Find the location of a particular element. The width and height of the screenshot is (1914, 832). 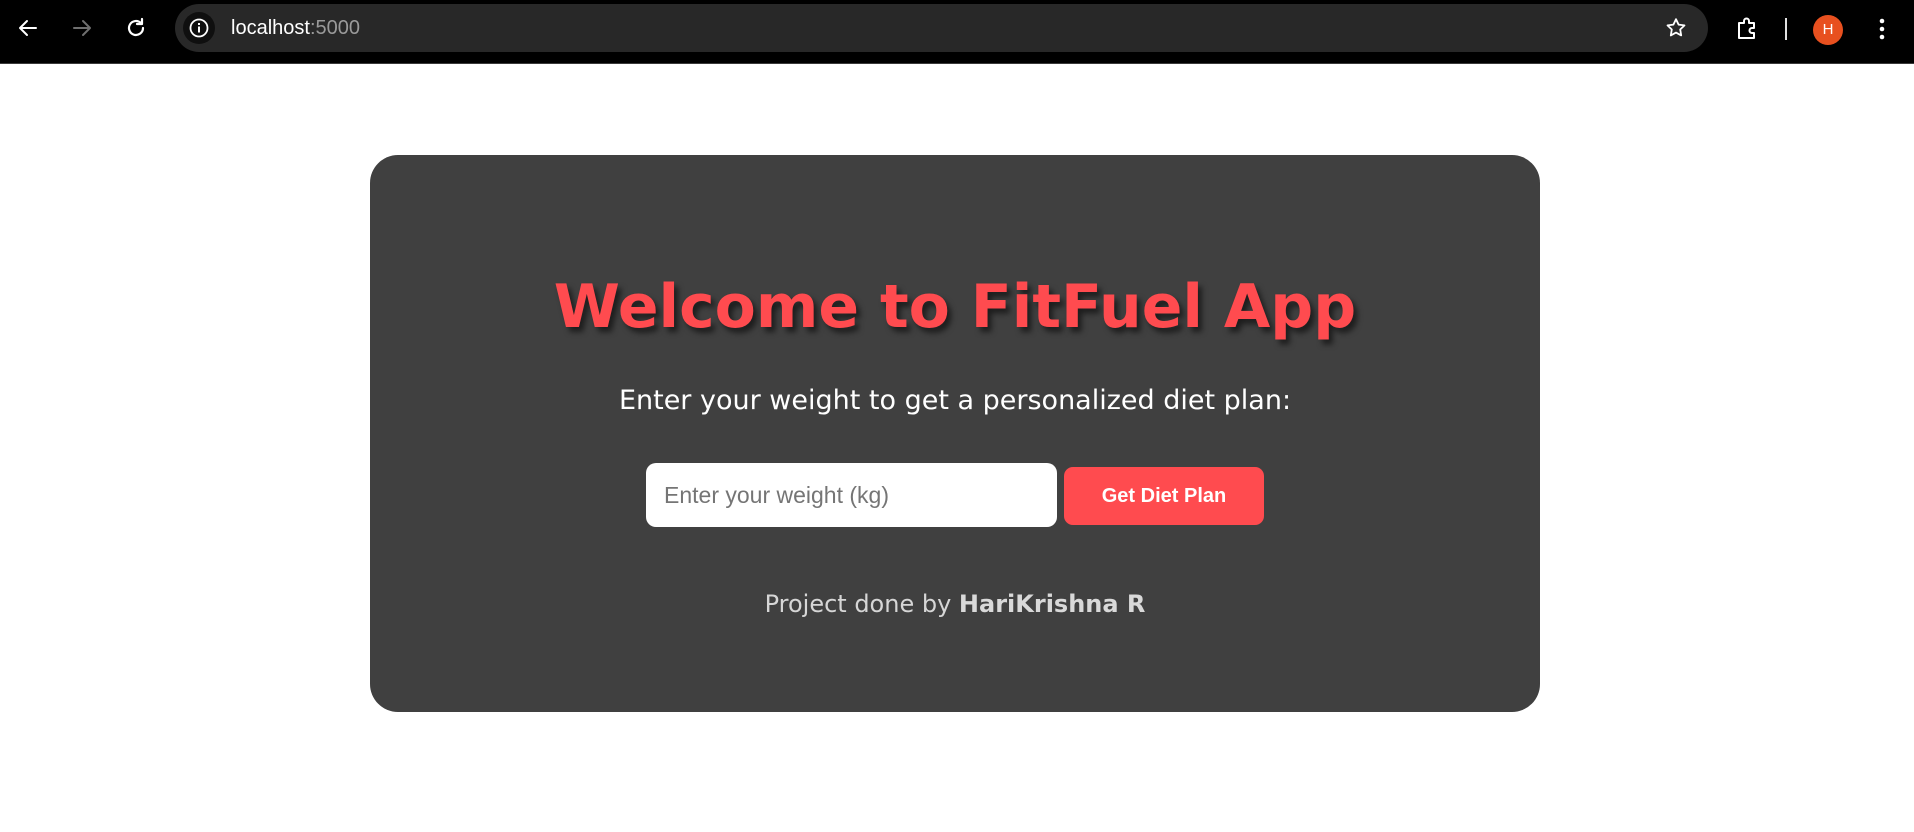

back-button is located at coordinates (28, 28).